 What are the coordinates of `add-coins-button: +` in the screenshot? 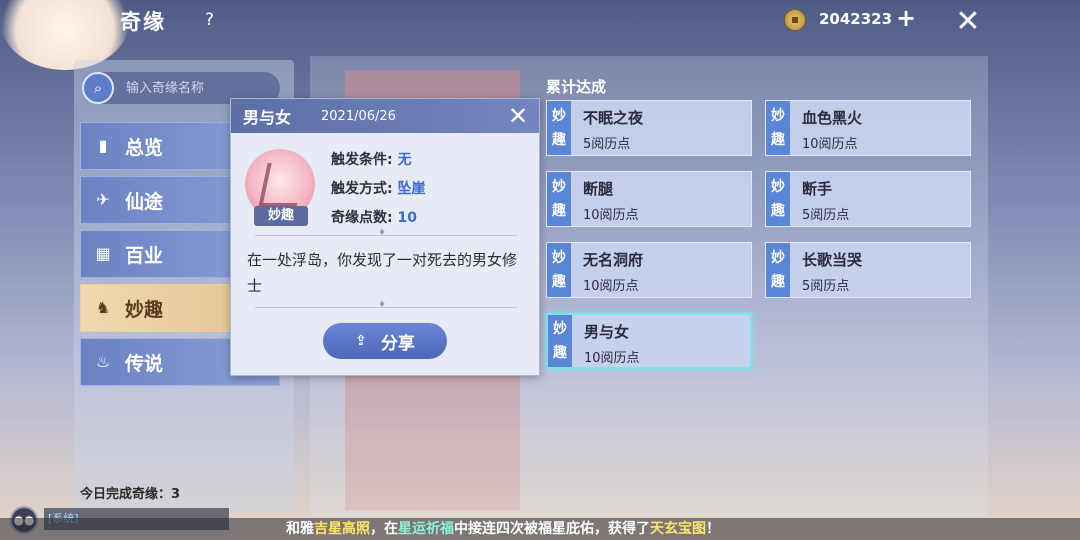 It's located at (906, 18).